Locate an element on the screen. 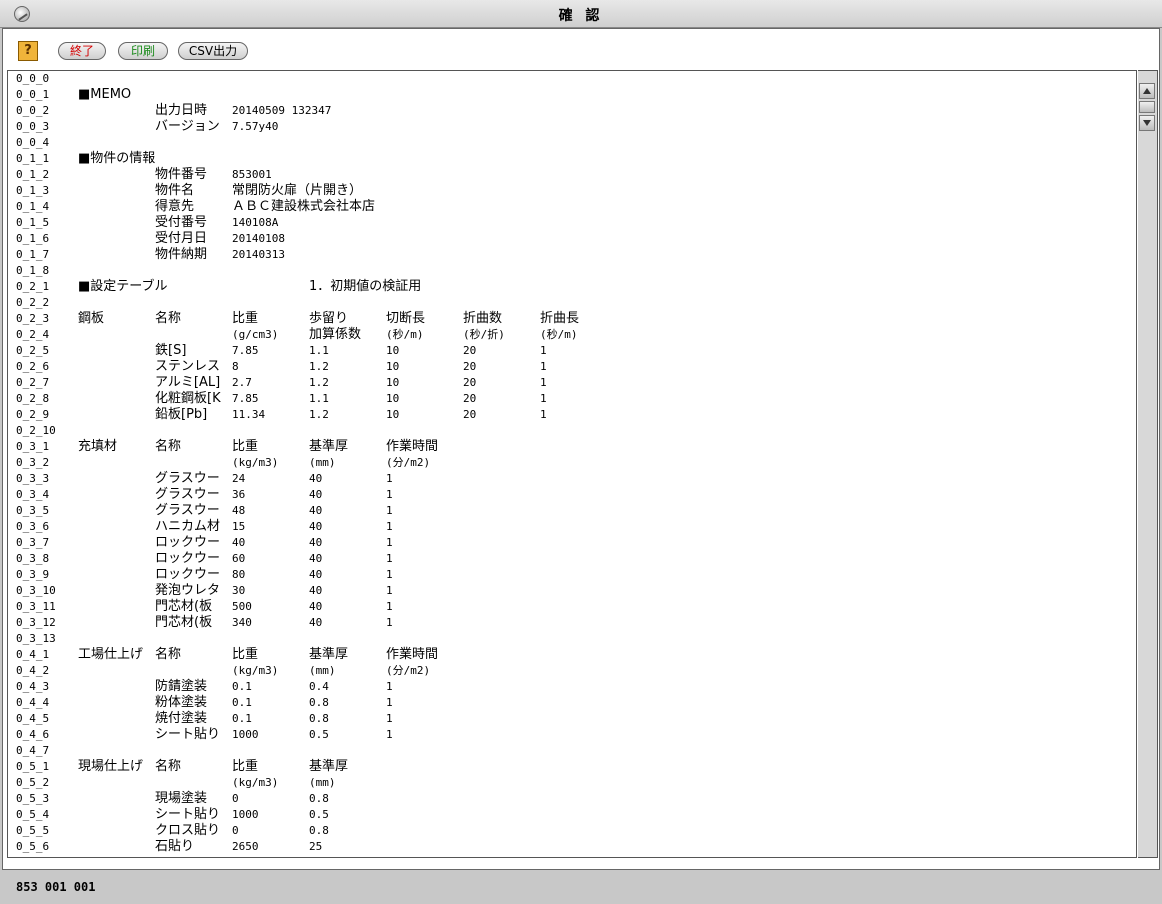  line-cell: 得意先 is located at coordinates (175, 206).